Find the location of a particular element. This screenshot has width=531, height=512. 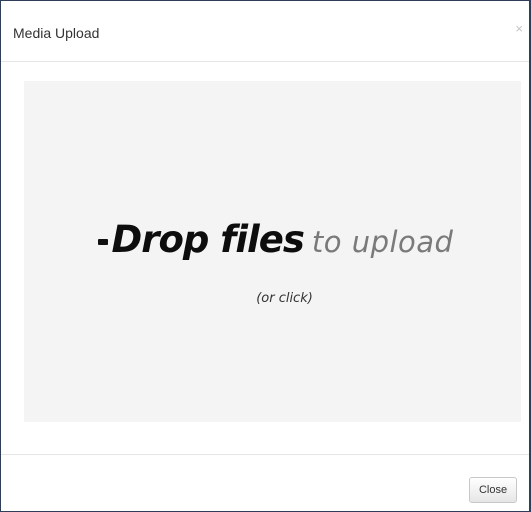

dropzone-headline-light: to upload is located at coordinates (382, 242).